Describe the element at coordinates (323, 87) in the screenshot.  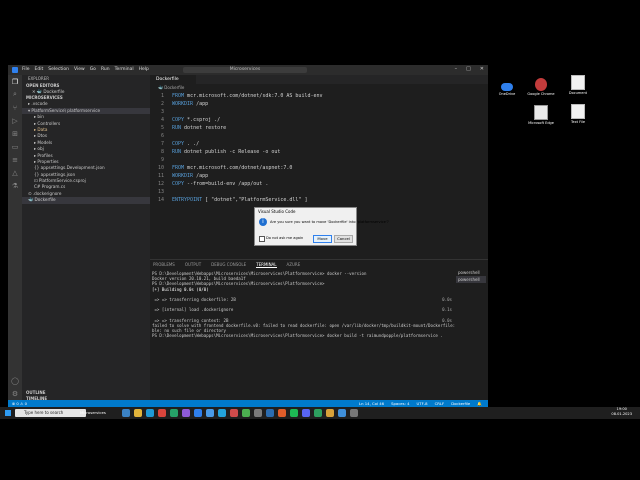
I see `breadcrumb: 🐳 Dockerfile` at that location.